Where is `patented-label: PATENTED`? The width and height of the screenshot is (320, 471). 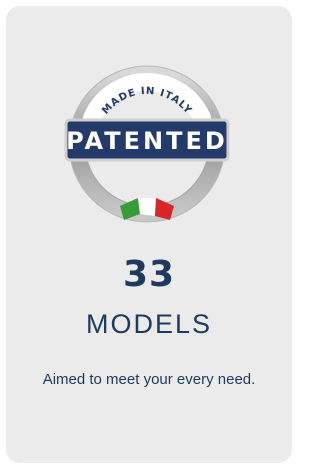 patented-label: PATENTED is located at coordinates (147, 141).